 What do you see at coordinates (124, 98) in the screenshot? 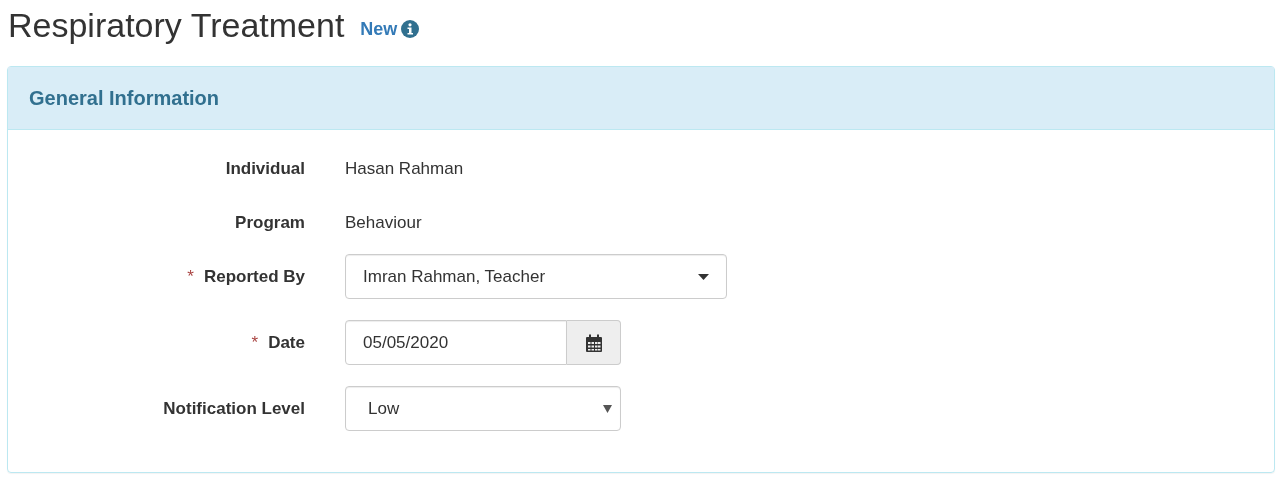
I see `panel-title: General Information` at bounding box center [124, 98].